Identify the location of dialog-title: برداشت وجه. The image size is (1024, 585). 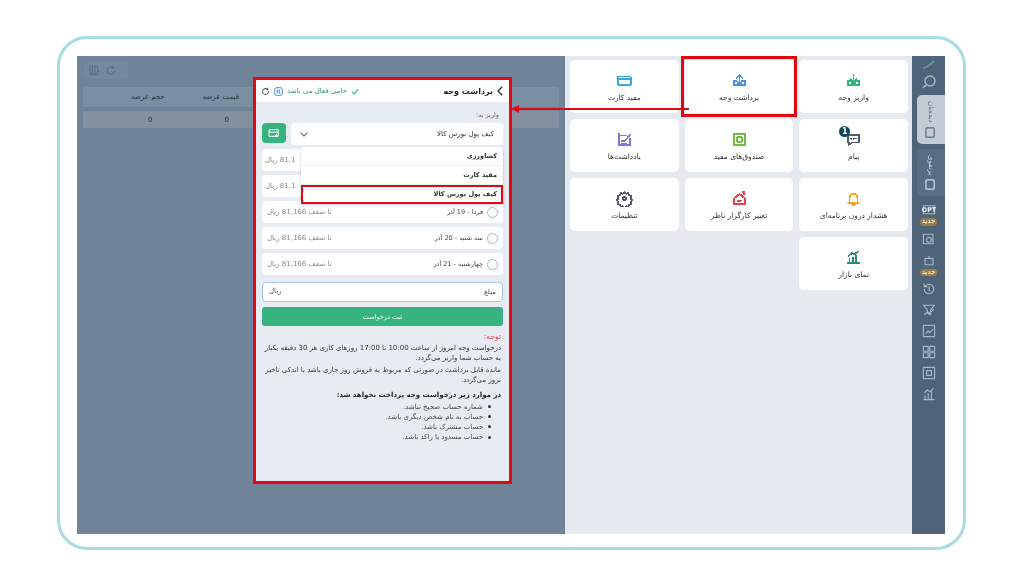
(468, 91).